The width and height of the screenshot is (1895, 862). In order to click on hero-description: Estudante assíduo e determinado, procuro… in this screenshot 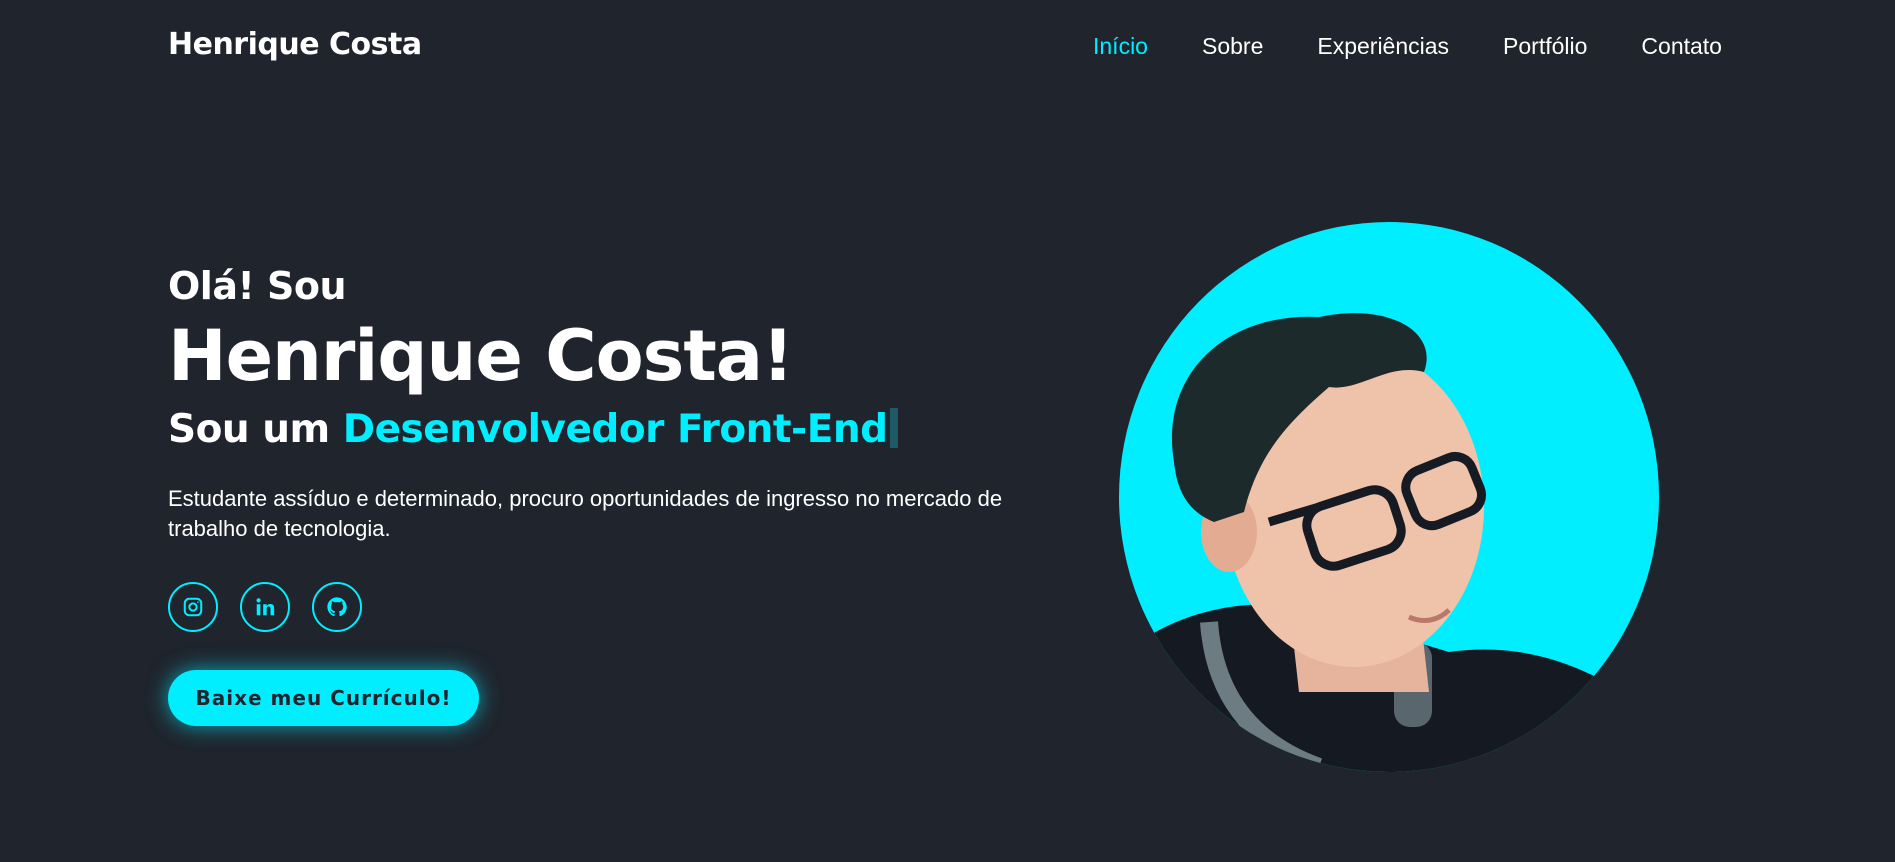, I will do `click(585, 513)`.